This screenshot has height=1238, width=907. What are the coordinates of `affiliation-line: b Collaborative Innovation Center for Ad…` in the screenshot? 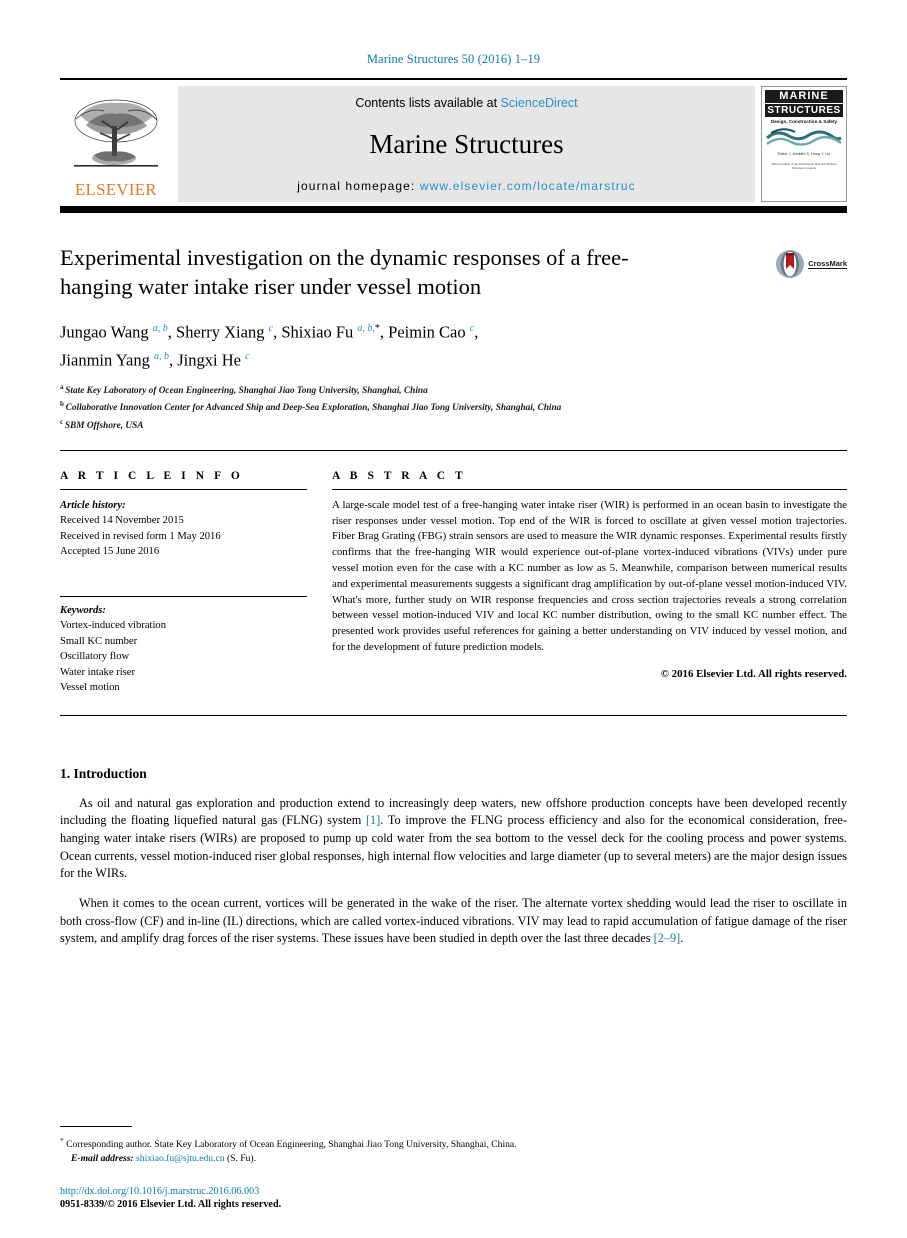 It's located at (453, 406).